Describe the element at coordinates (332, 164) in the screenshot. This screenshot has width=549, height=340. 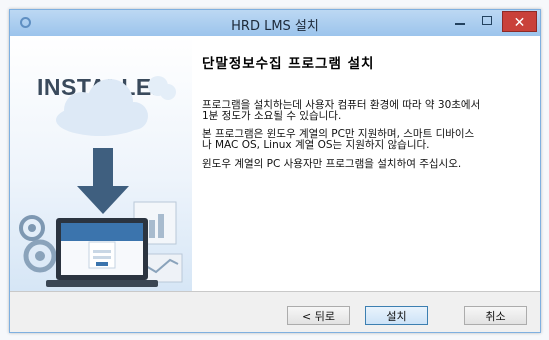
I see `install-instruction: 윈도우 계열의 PC 사용자만 프로그램을 설치하여 주십시오.` at that location.